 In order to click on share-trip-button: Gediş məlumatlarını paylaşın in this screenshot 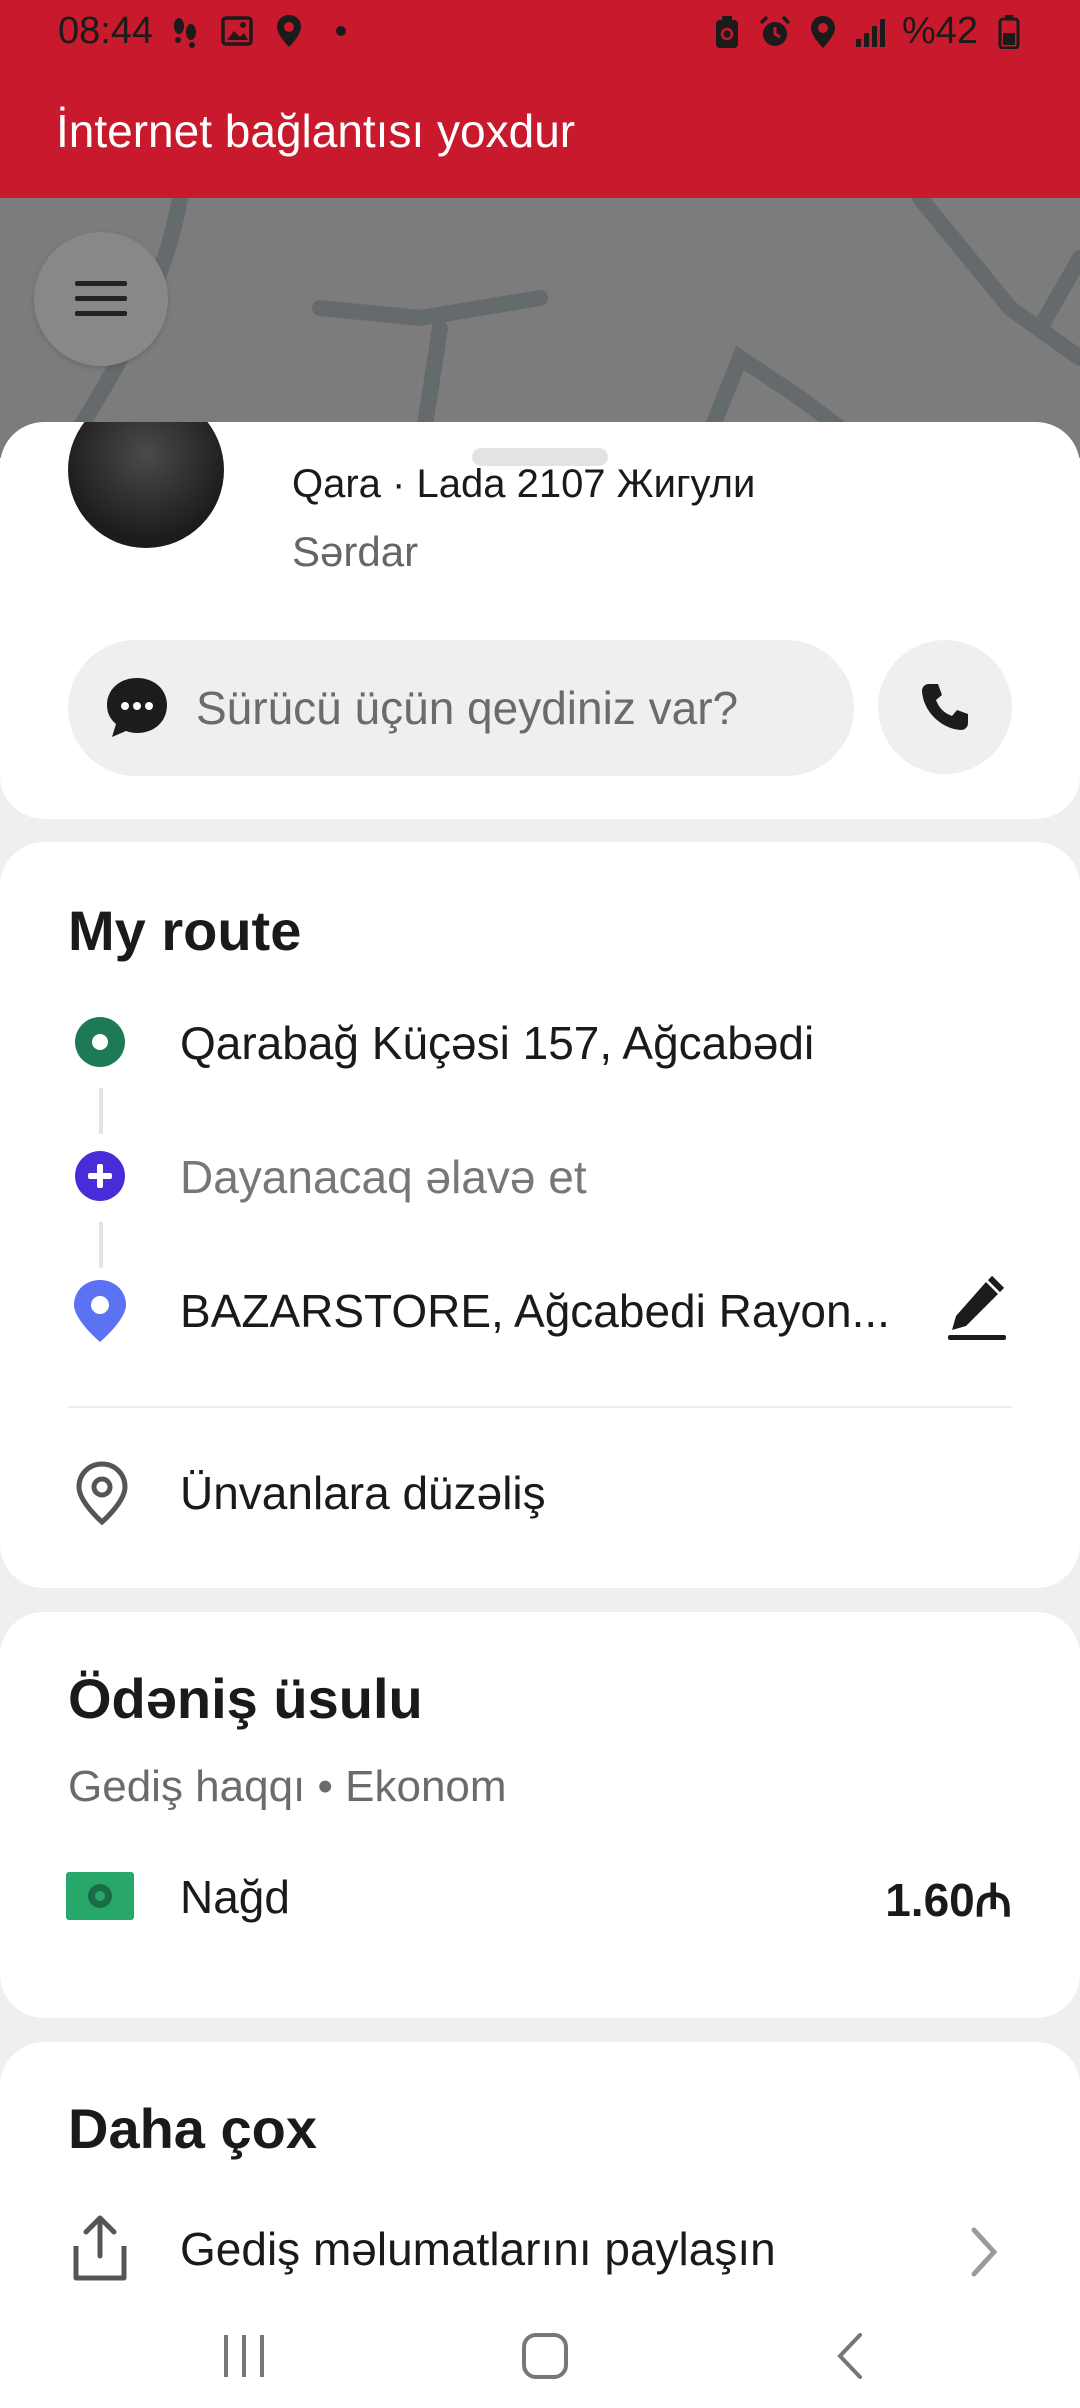, I will do `click(478, 2249)`.